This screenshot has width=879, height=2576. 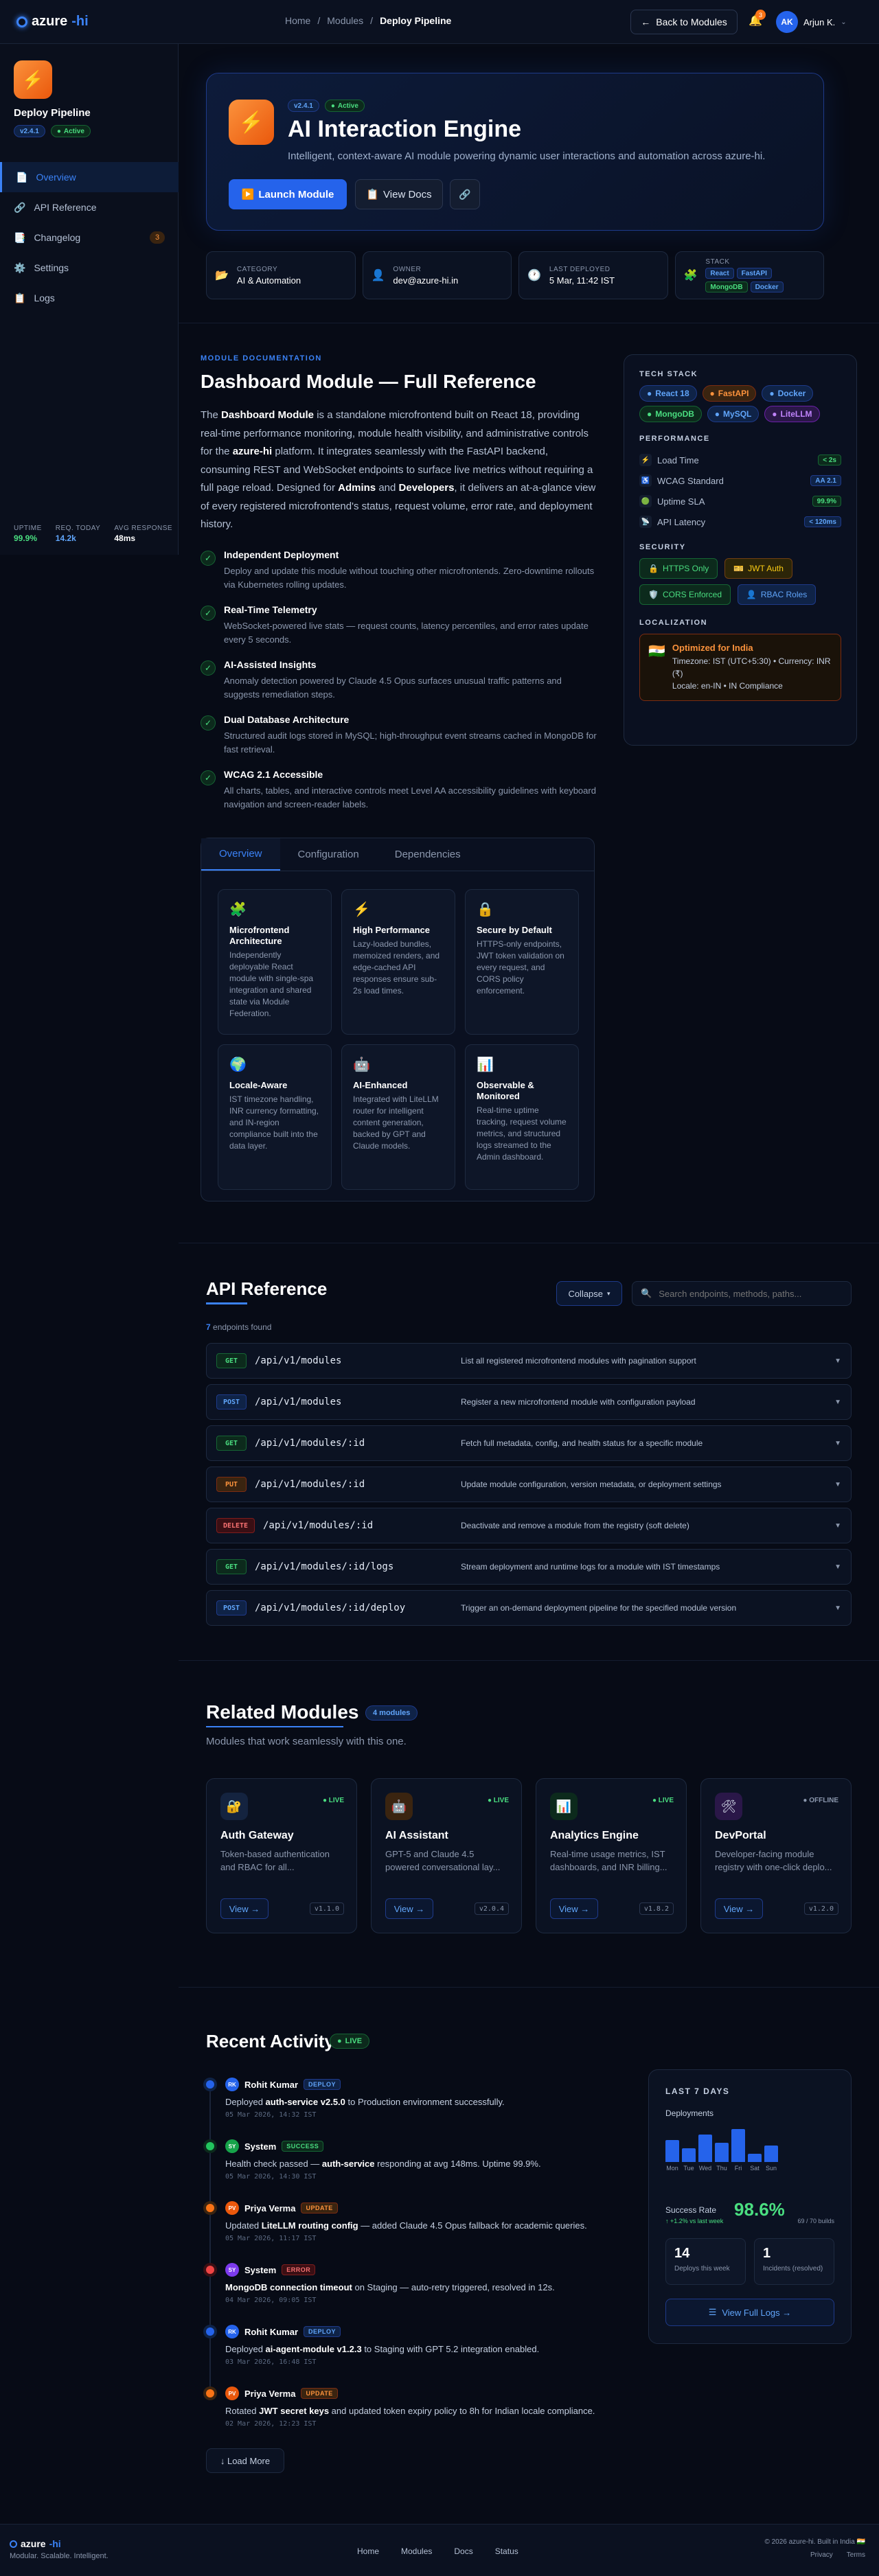 What do you see at coordinates (698, 2091) in the screenshot?
I see `stats-heading: LAST 7 DAYS` at bounding box center [698, 2091].